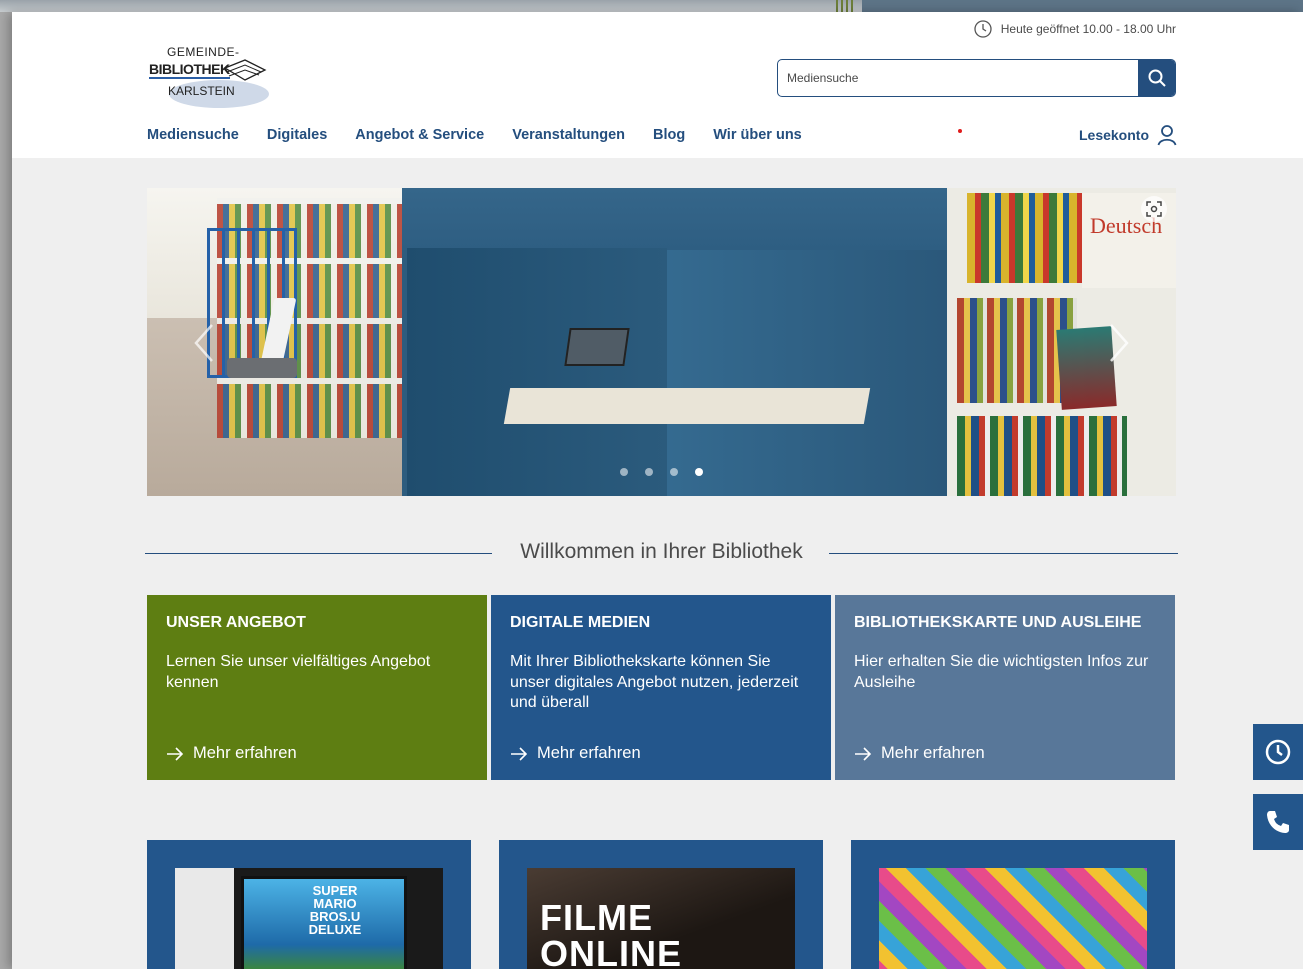 The height and width of the screenshot is (969, 1303). I want to click on library-logo: GEMEINDE- BIBLIOTHEK KARLSTEIN, so click(209, 77).